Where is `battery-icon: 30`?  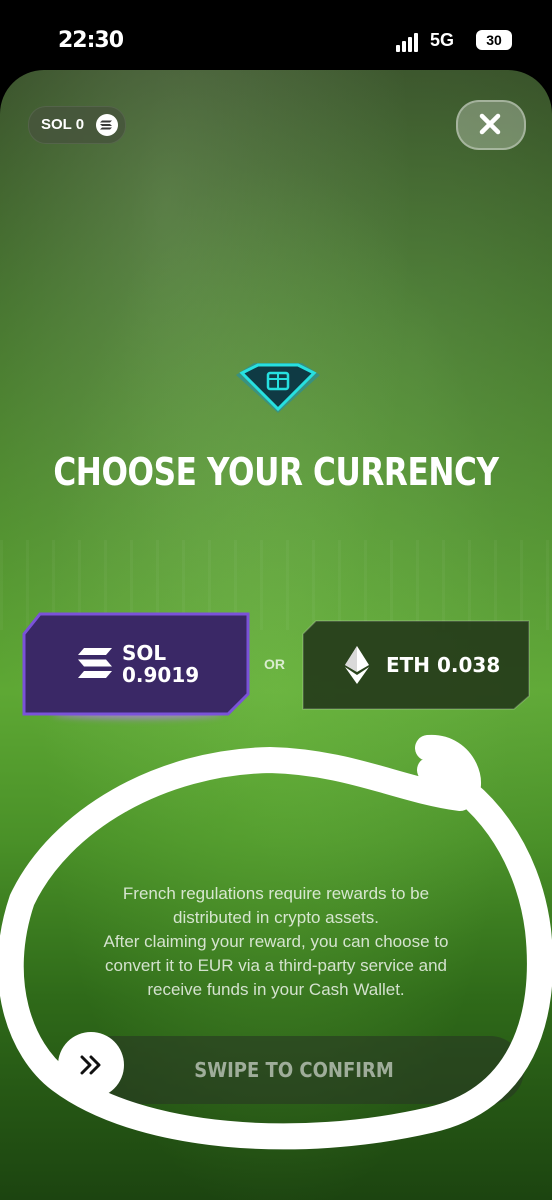 battery-icon: 30 is located at coordinates (494, 40).